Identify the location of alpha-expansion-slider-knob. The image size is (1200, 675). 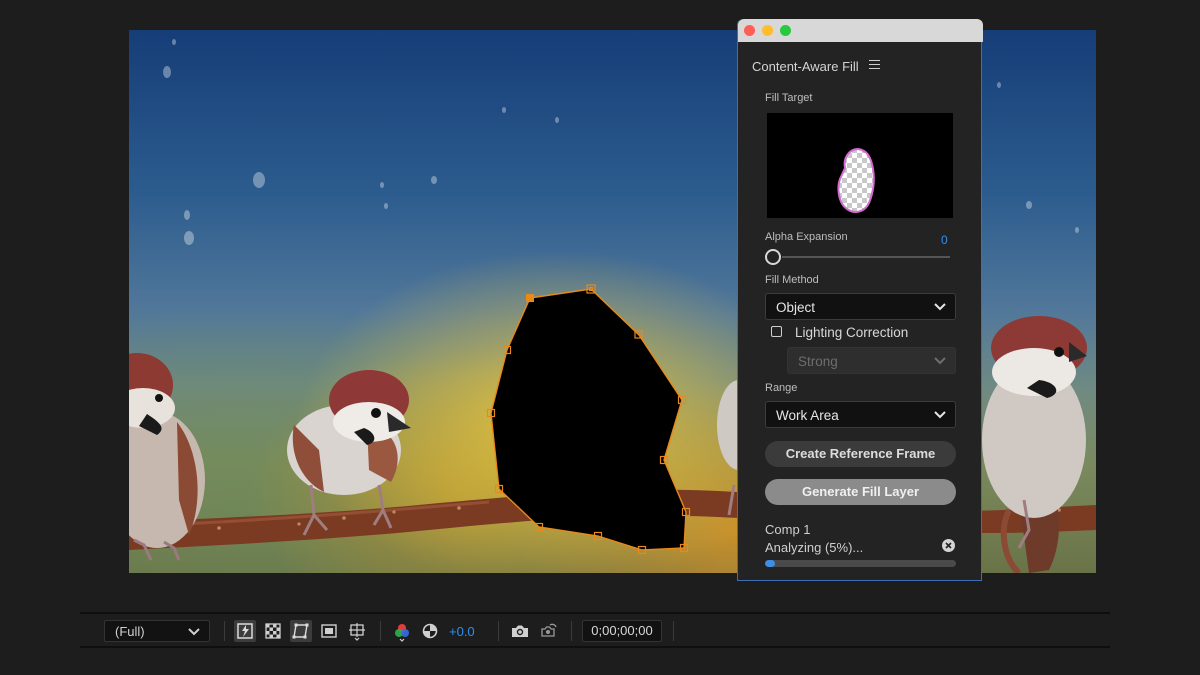
(773, 257).